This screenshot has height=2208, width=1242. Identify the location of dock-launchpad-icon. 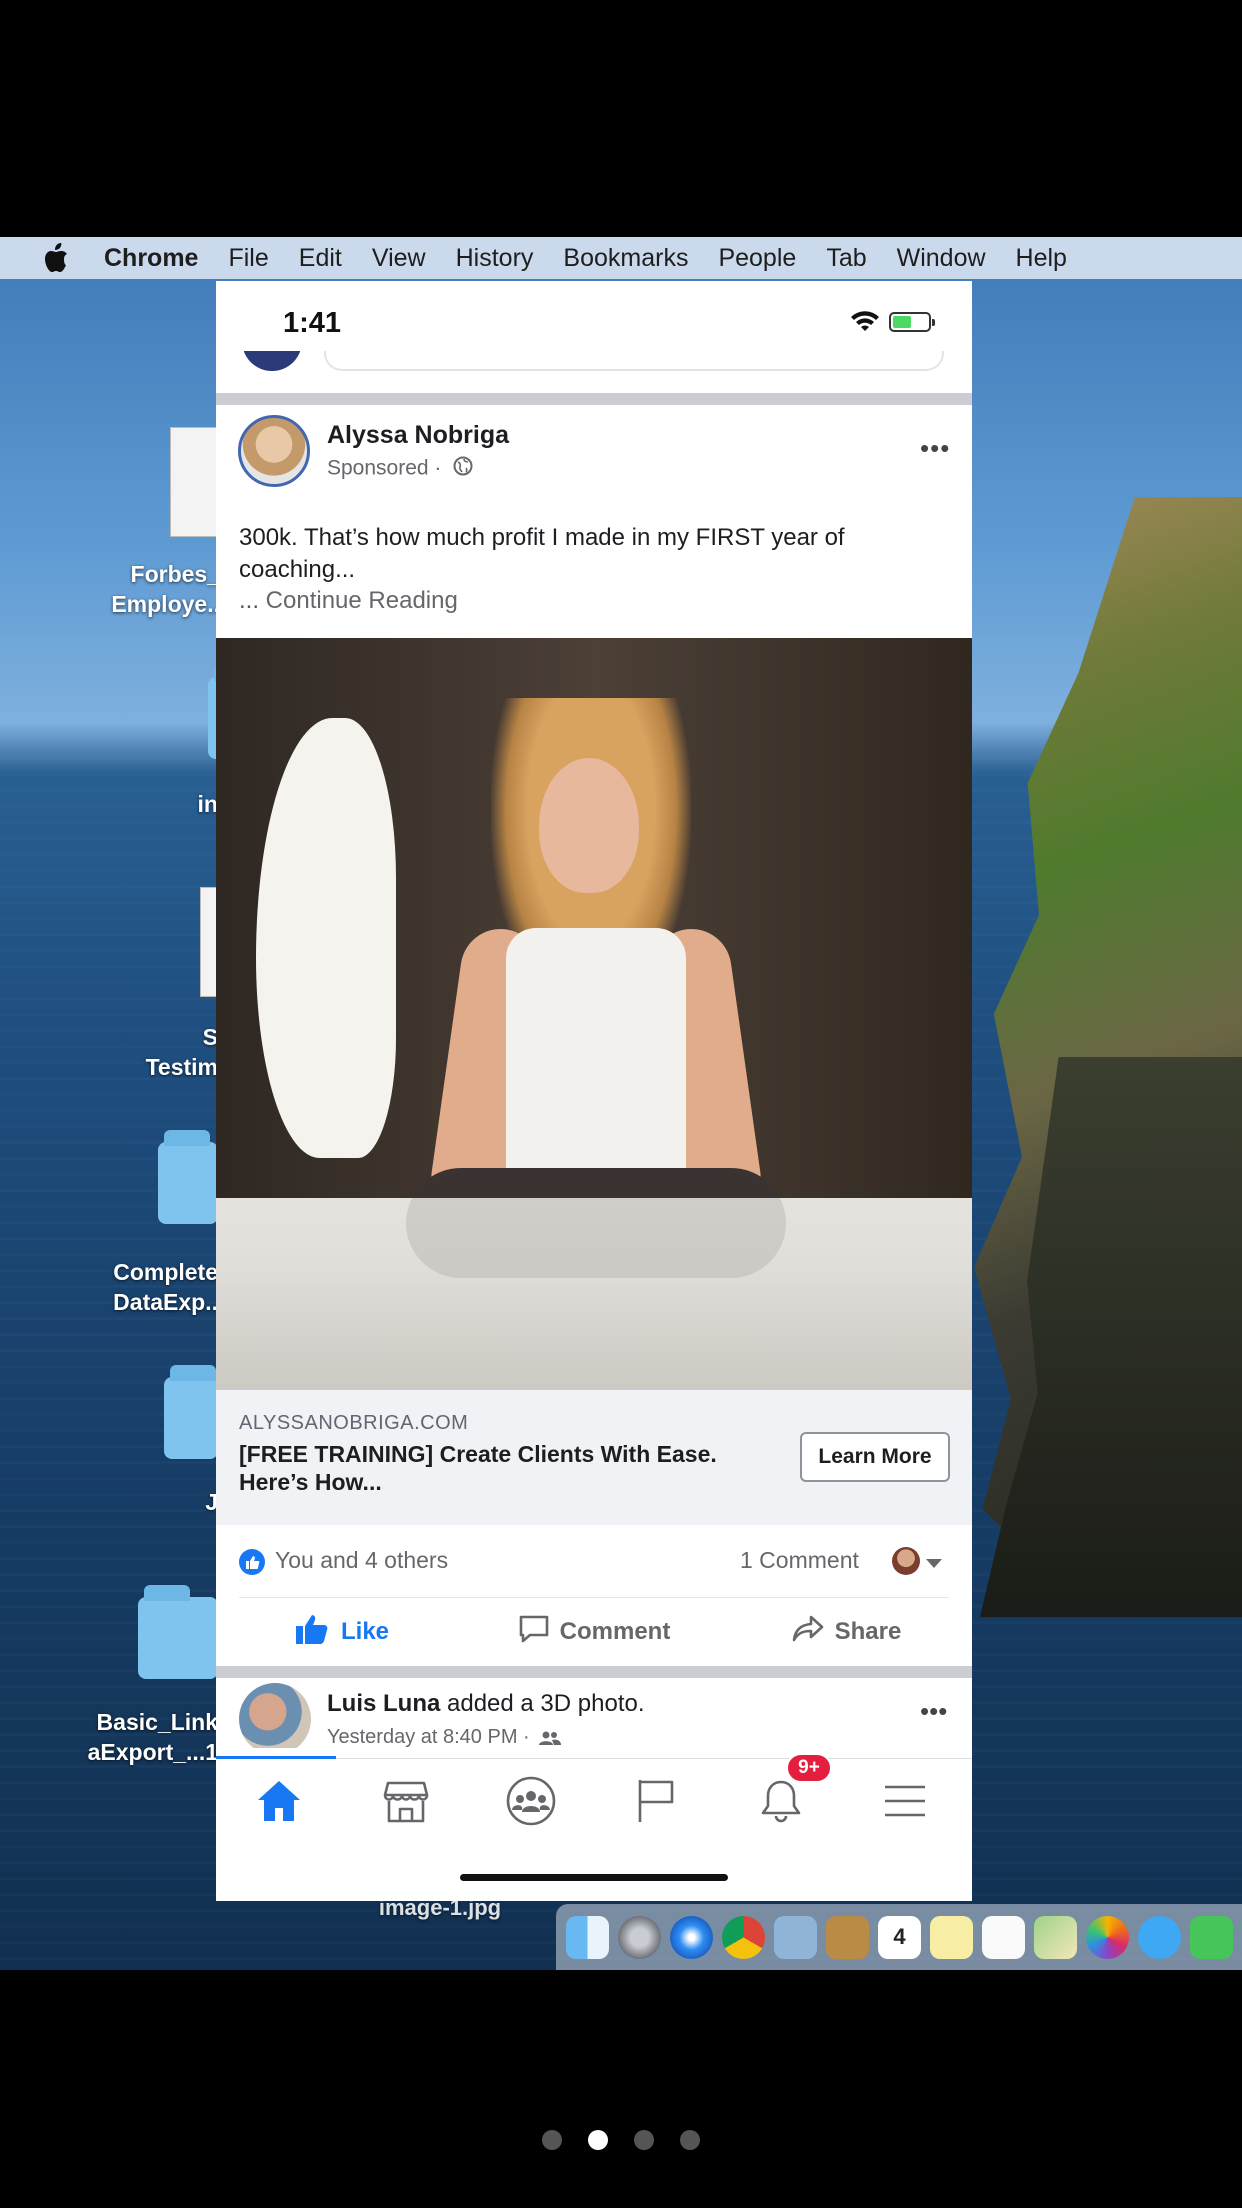
(639, 1937).